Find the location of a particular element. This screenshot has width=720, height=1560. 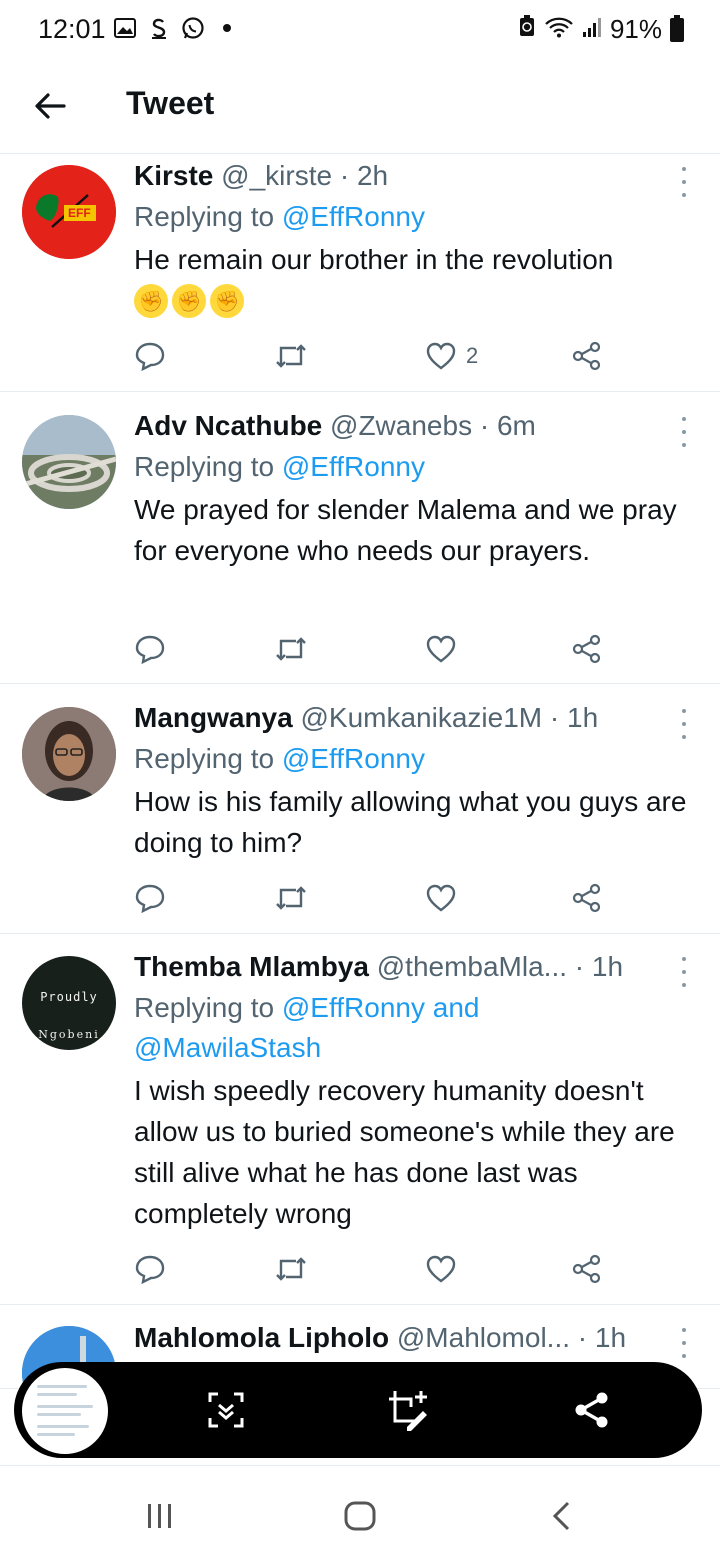

home-icon is located at coordinates (360, 1516).